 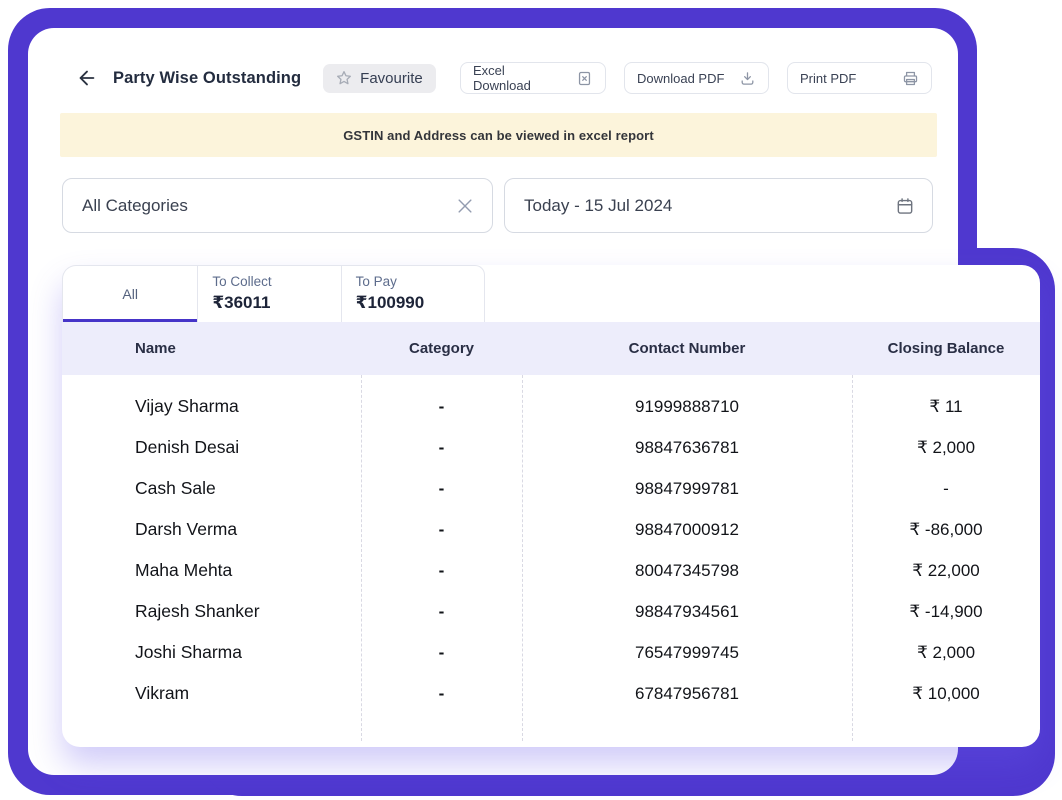 What do you see at coordinates (175, 488) in the screenshot?
I see `cell-name: Cash Sale` at bounding box center [175, 488].